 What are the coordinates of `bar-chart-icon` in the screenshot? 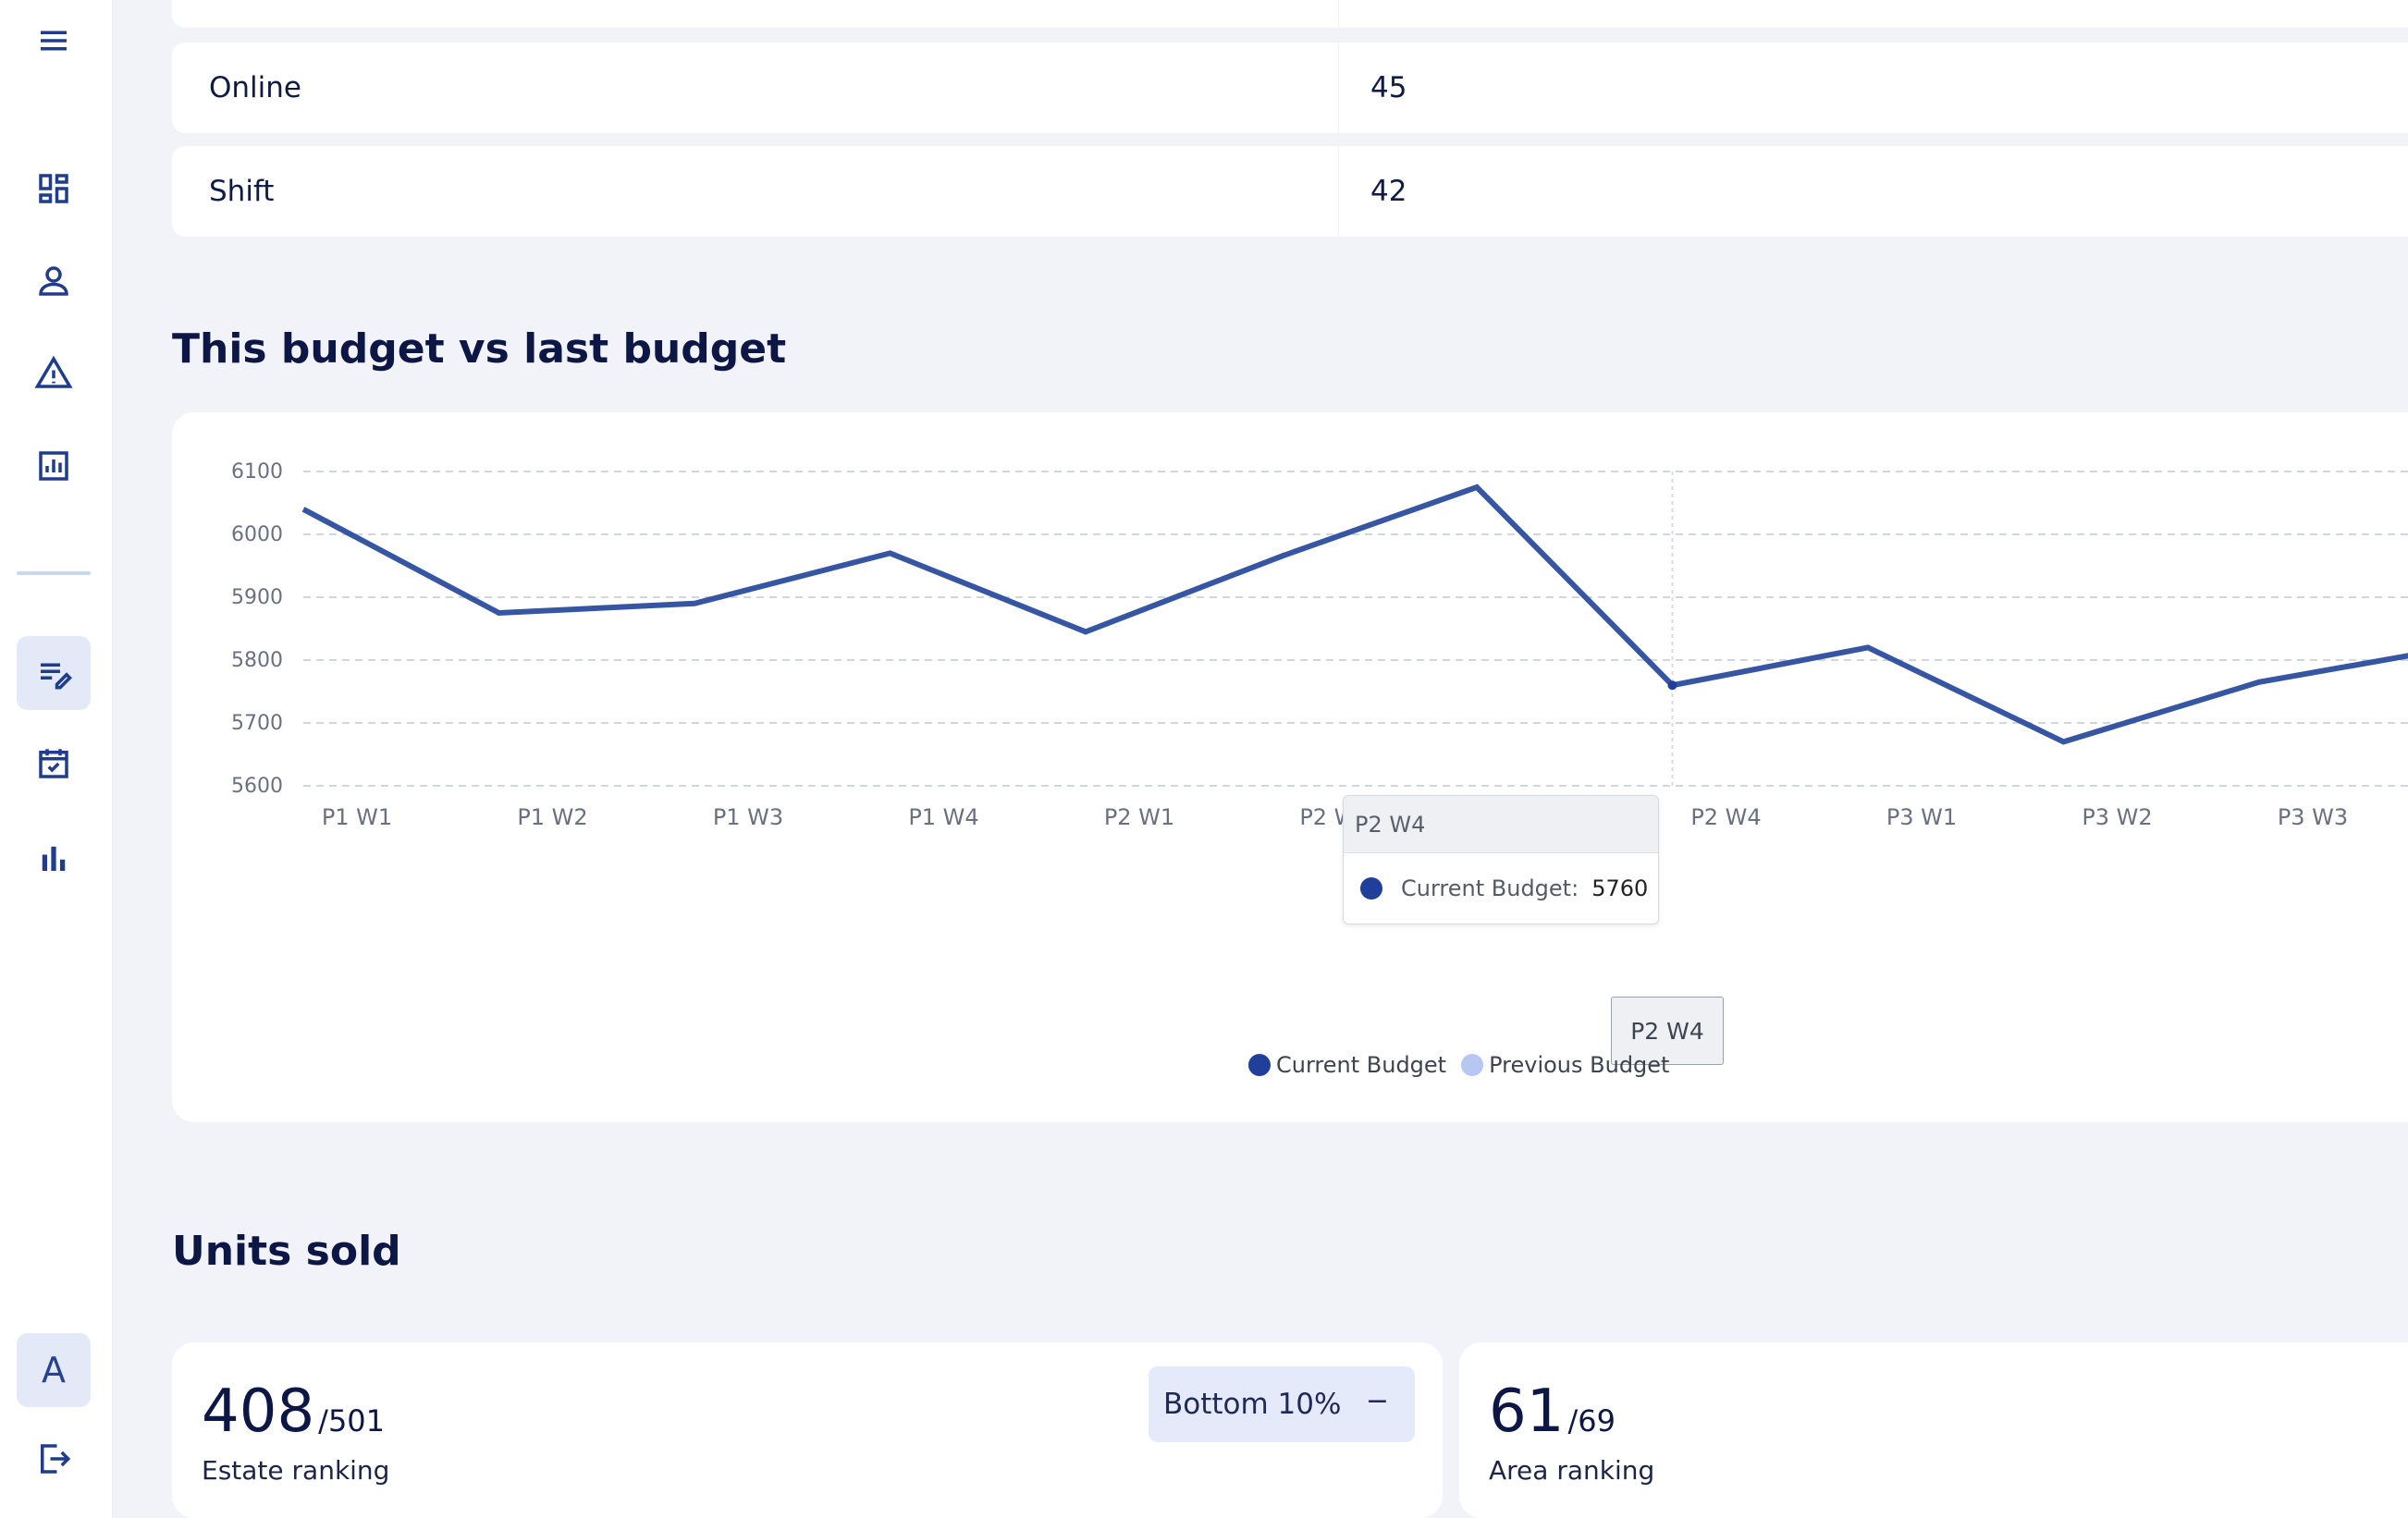 It's located at (54, 858).